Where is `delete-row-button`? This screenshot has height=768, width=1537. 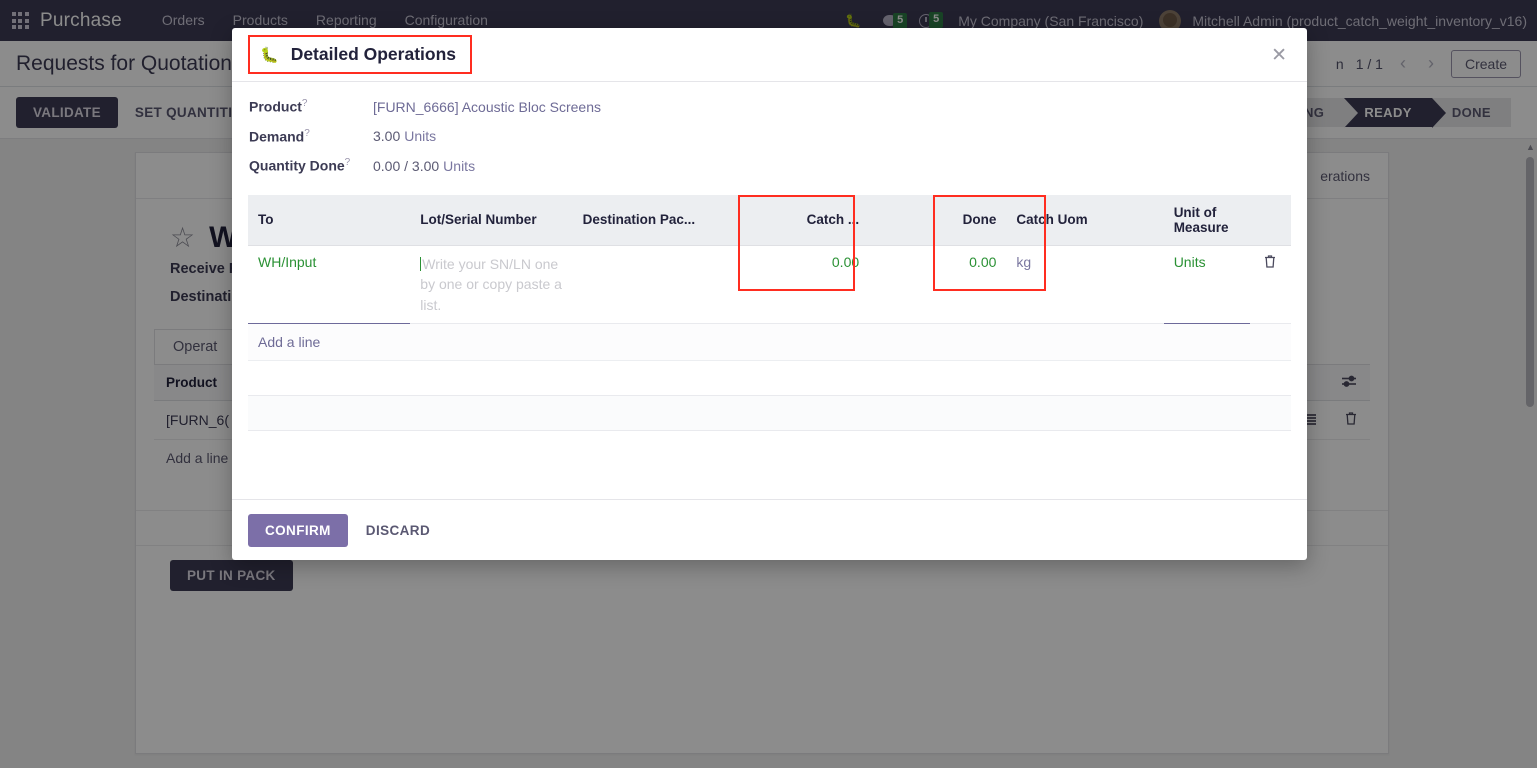
delete-row-button is located at coordinates (1270, 284).